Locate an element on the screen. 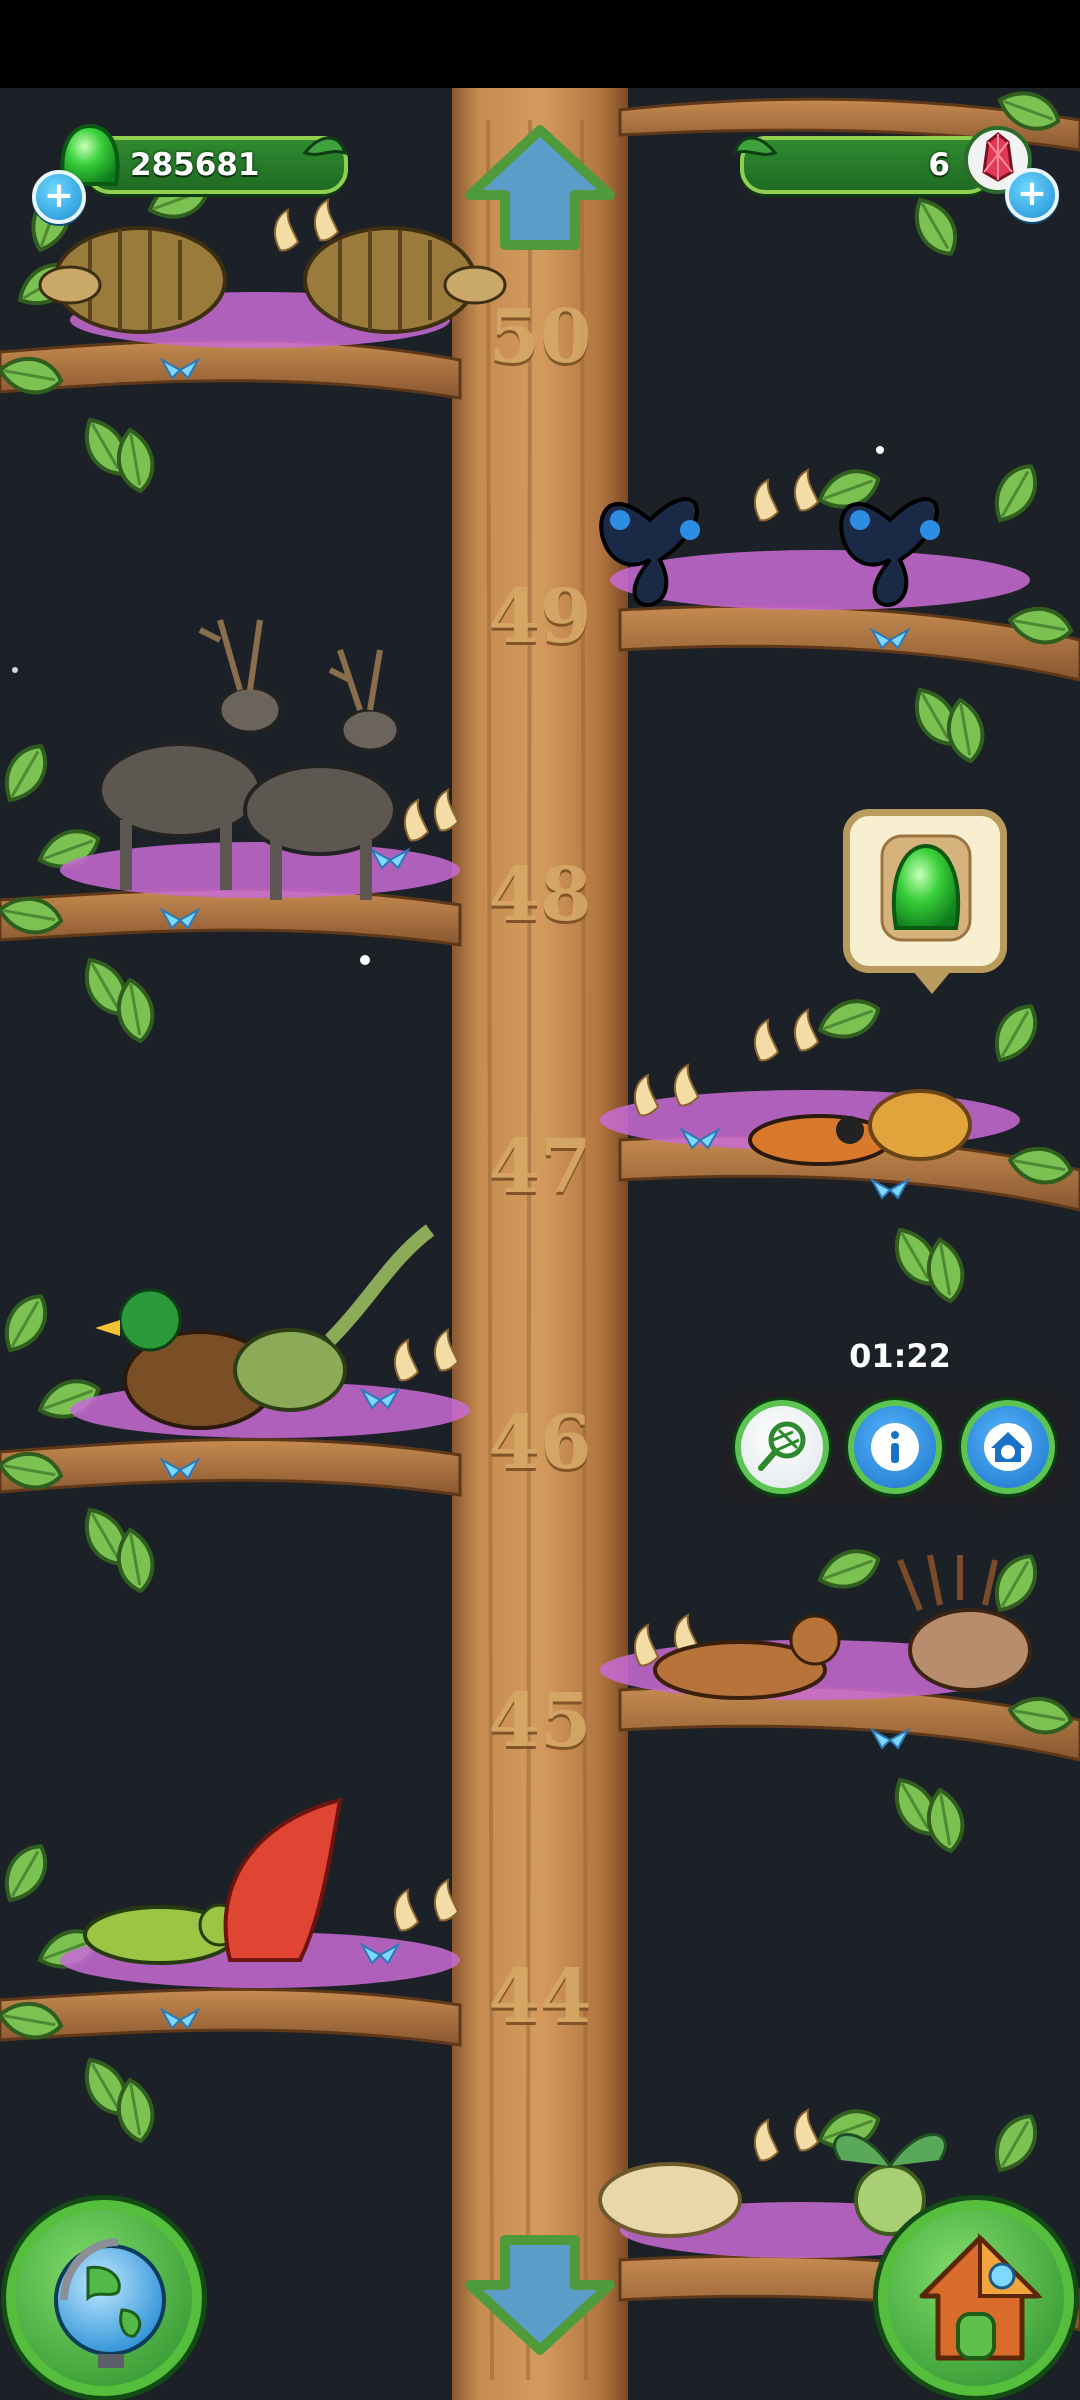  armadillo-left is located at coordinates (132, 280).